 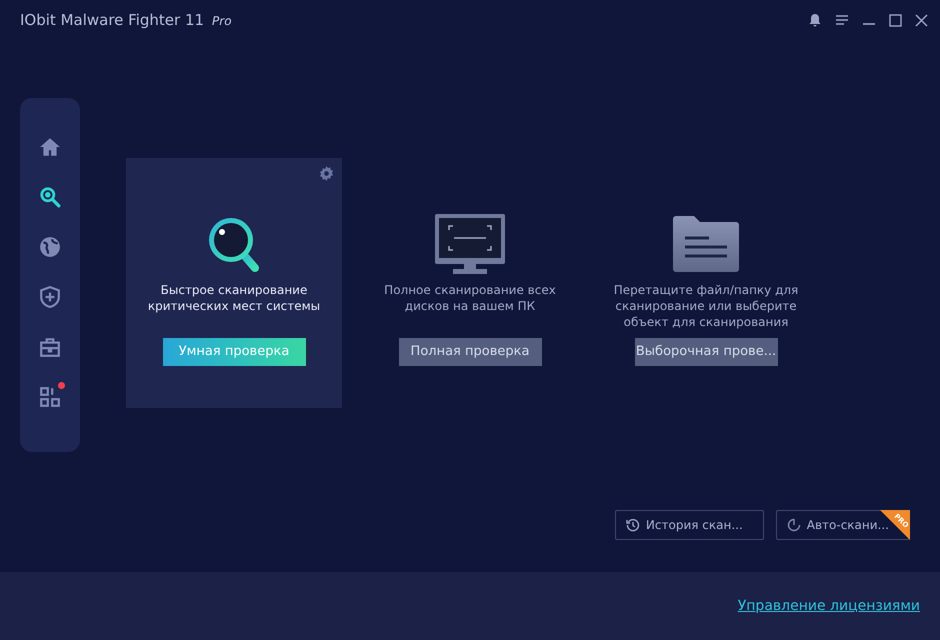 What do you see at coordinates (50, 197) in the screenshot?
I see `search-icon` at bounding box center [50, 197].